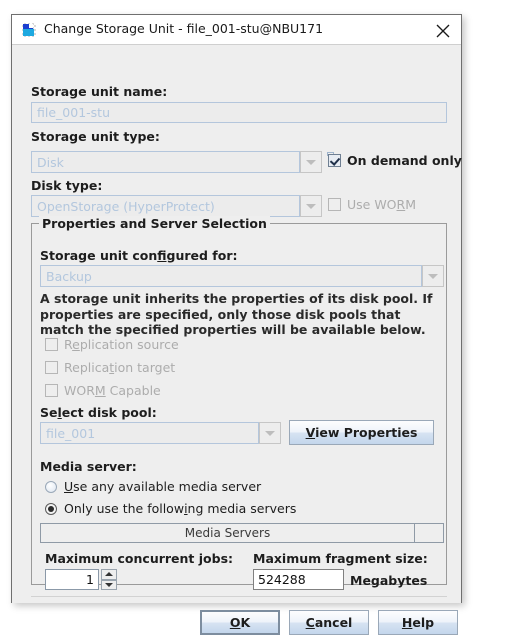  I want to click on disk-type-label: Disk type:, so click(67, 185).